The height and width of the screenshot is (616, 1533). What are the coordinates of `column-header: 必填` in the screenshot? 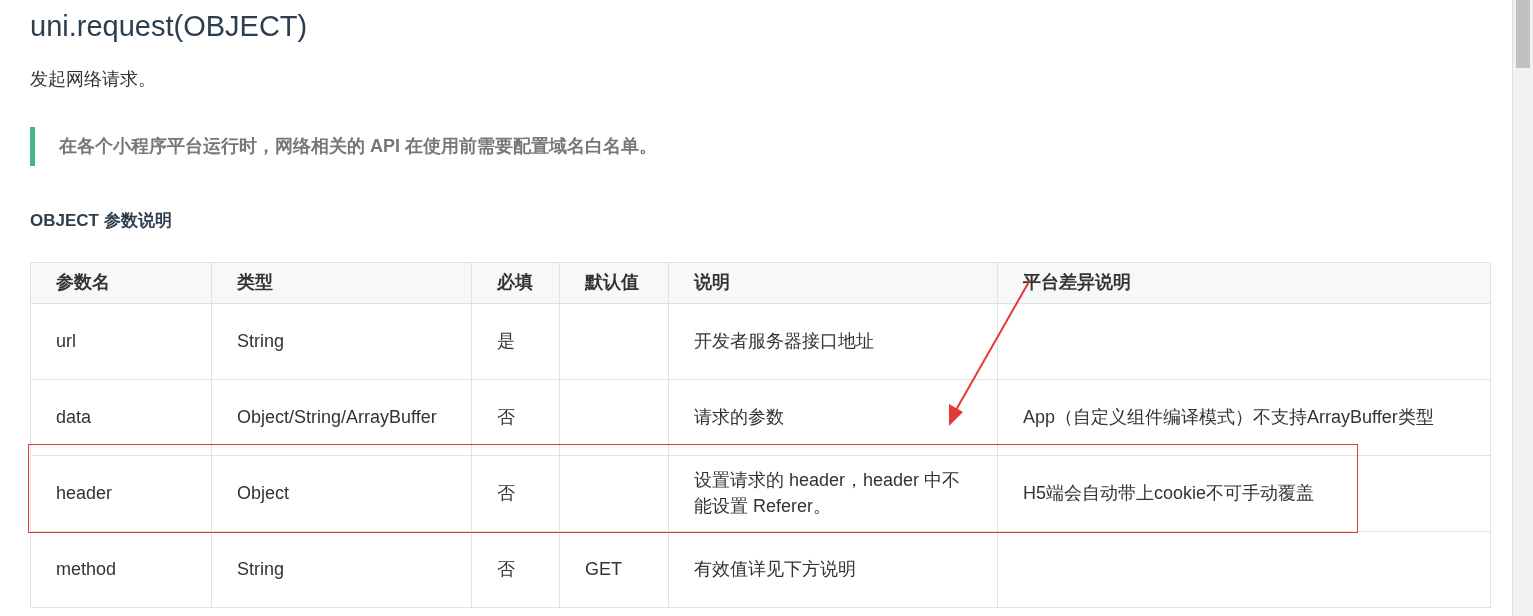 It's located at (515, 282).